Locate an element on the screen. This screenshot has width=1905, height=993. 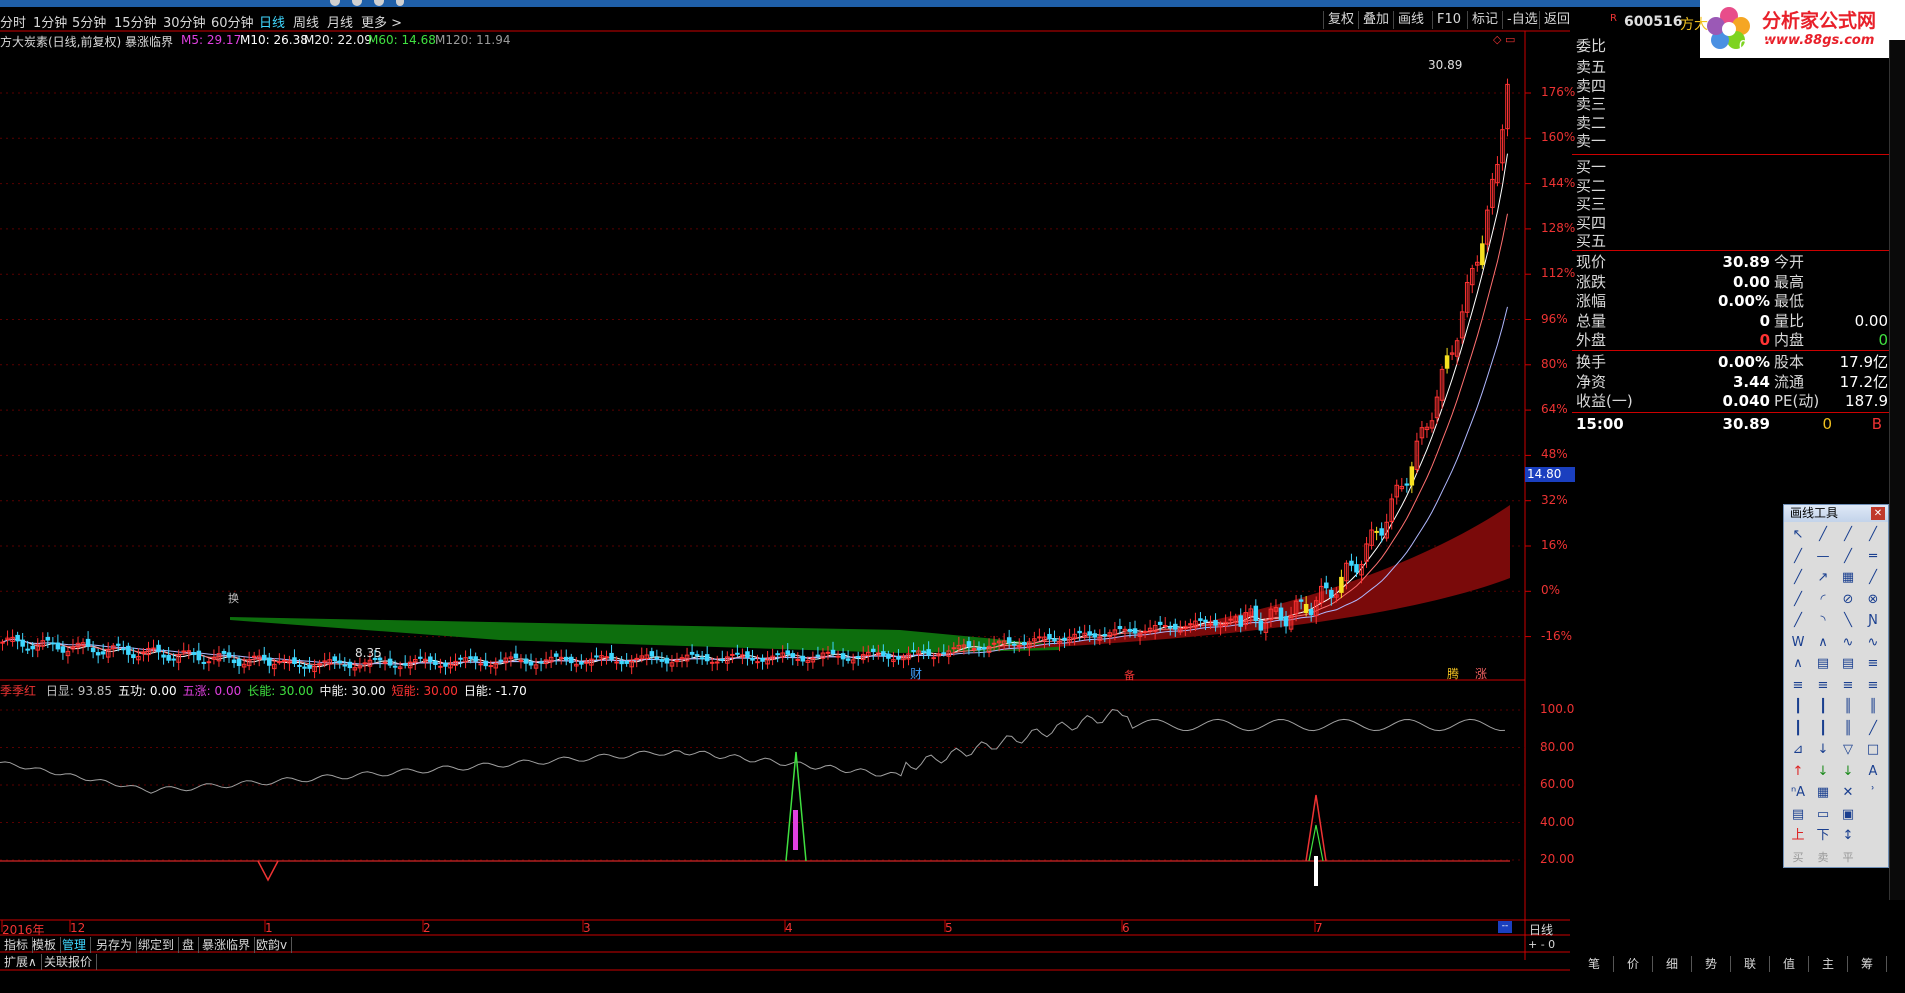
quote-tab-3: 势 is located at coordinates (1711, 964).